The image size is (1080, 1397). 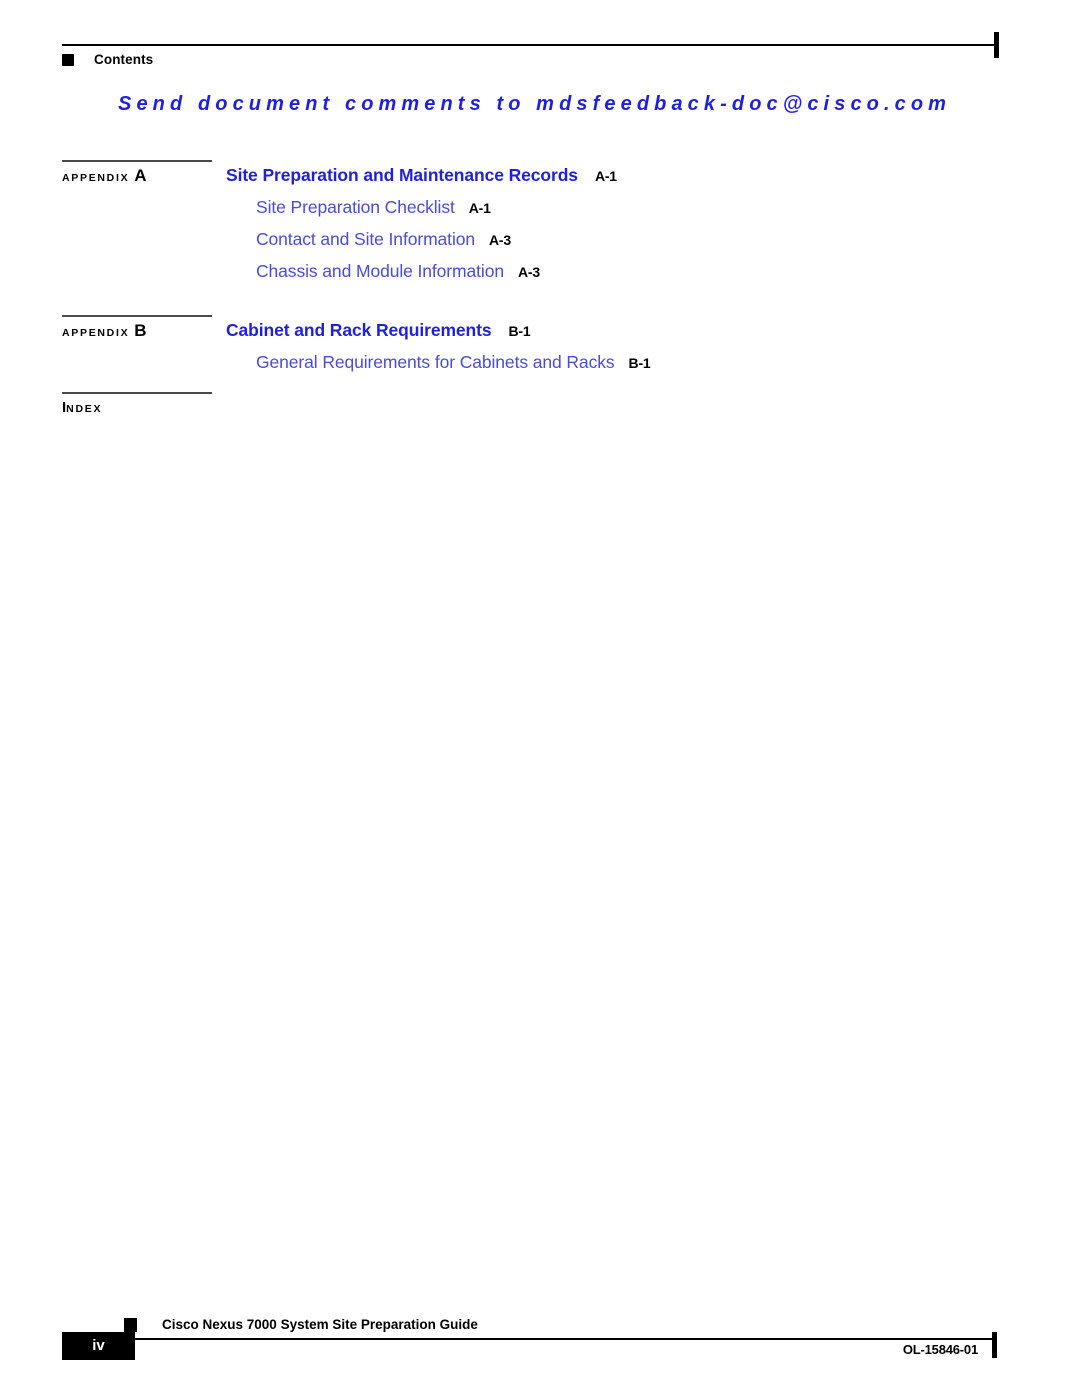 What do you see at coordinates (994, 1345) in the screenshot?
I see `footer-end-tick` at bounding box center [994, 1345].